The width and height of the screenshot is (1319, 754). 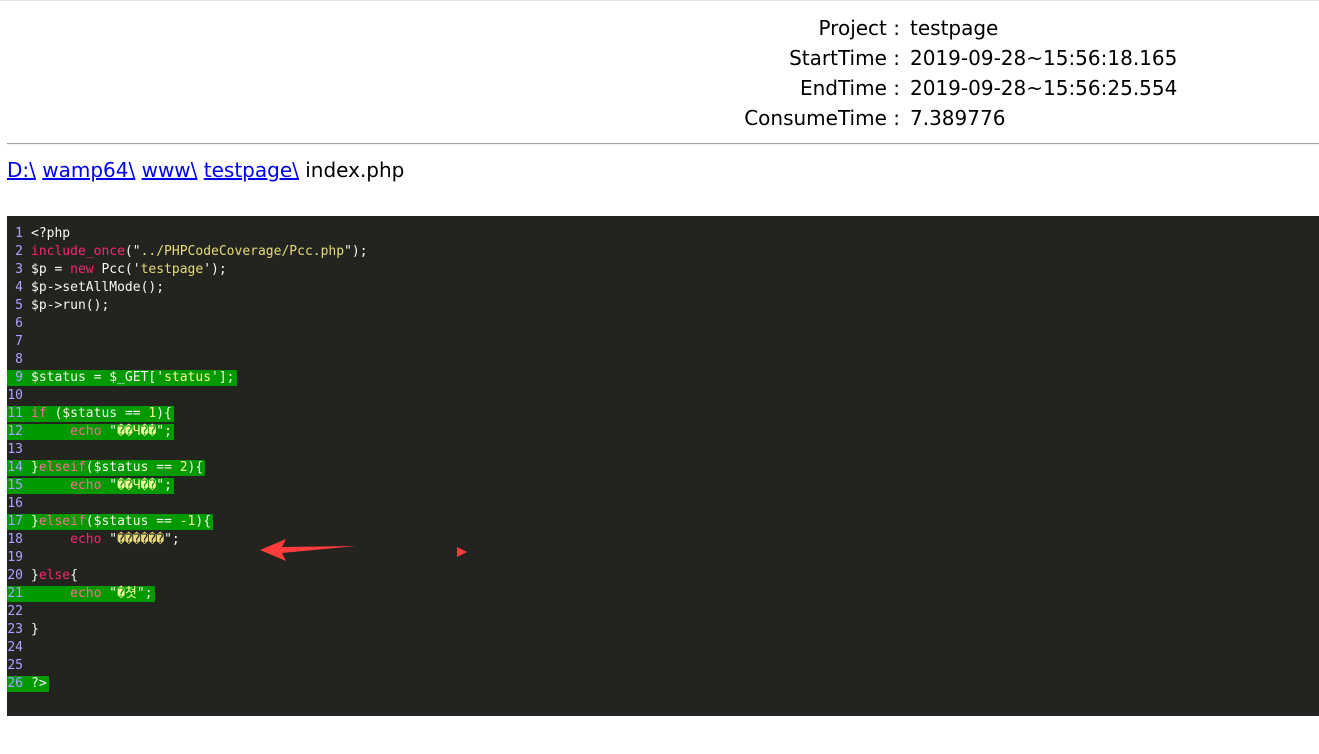 What do you see at coordinates (15, 539) in the screenshot?
I see `line-number: 18` at bounding box center [15, 539].